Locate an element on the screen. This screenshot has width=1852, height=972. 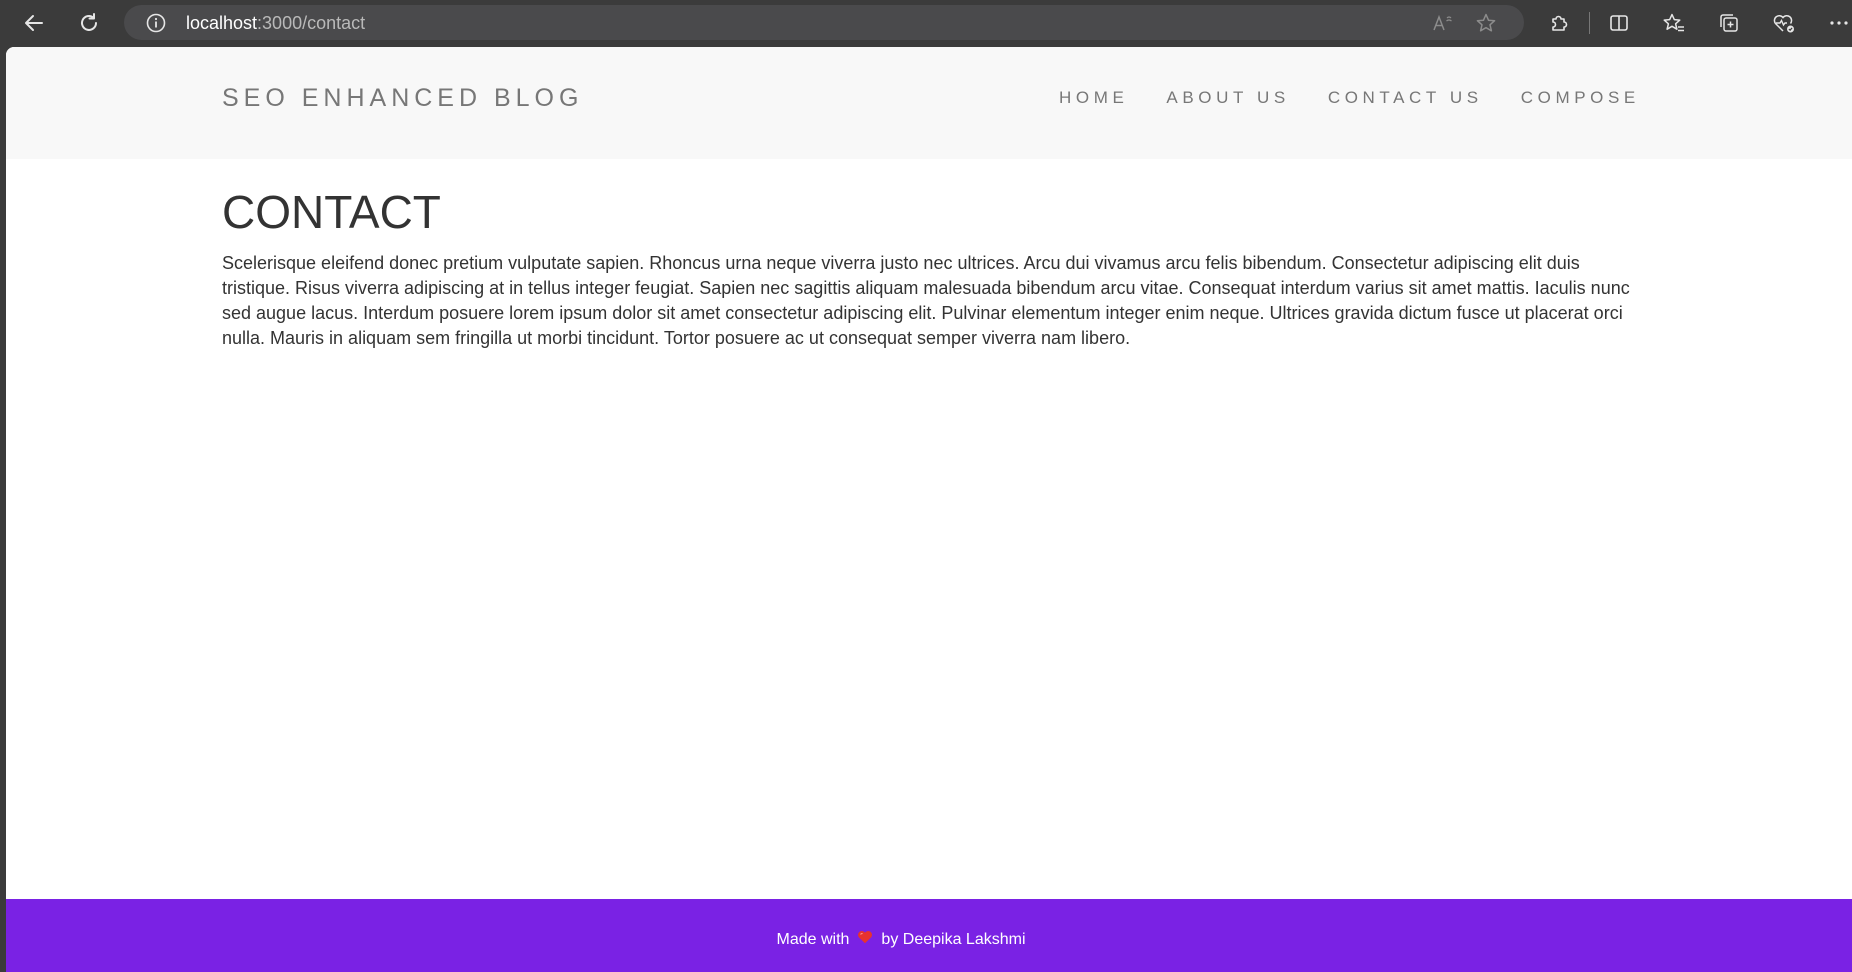
refresh-button is located at coordinates (89, 23).